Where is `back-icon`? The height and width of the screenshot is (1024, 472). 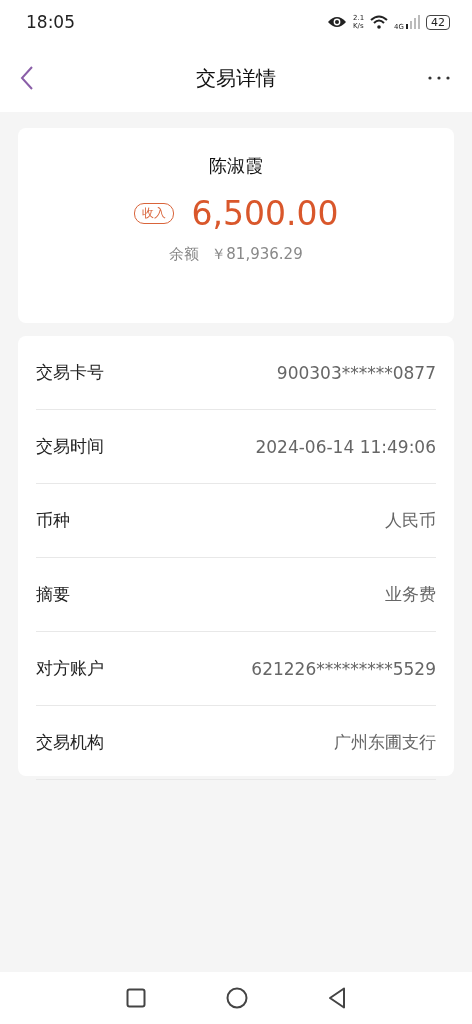
back-icon is located at coordinates (27, 78).